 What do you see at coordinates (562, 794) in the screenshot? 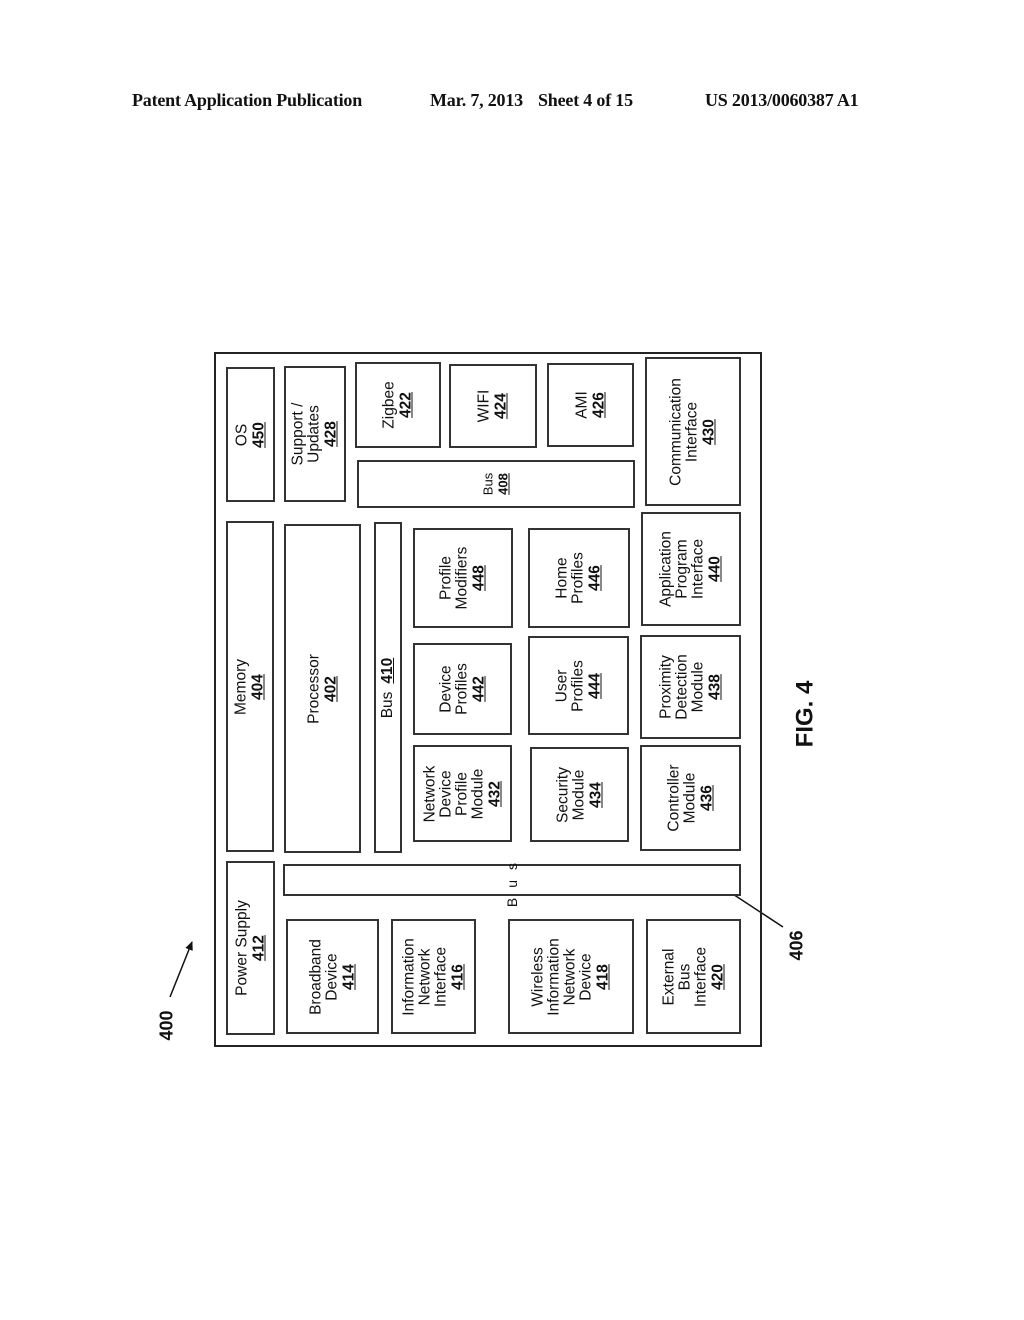
I see `block-label: Security` at bounding box center [562, 794].